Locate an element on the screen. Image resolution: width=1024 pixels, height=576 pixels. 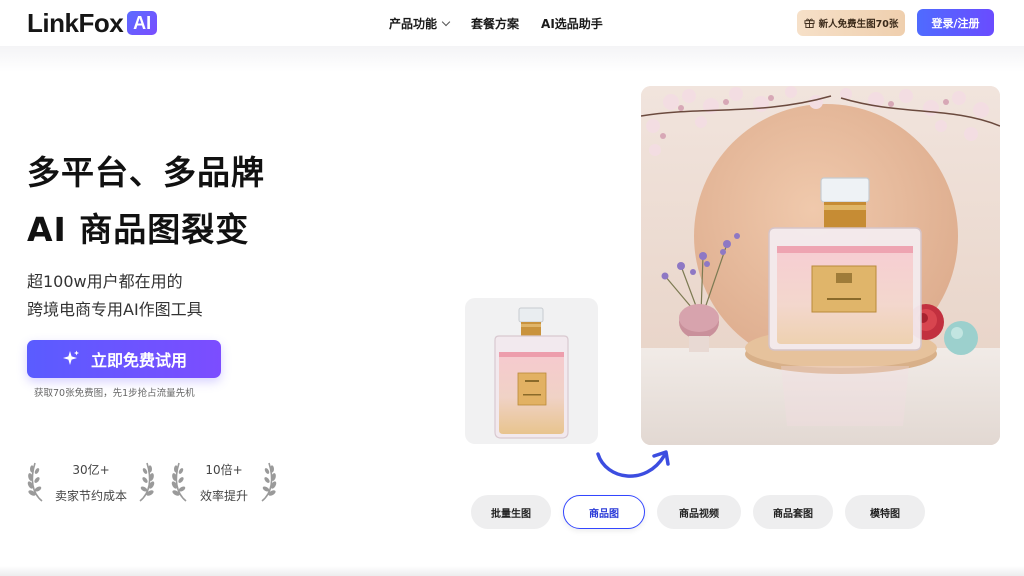
original-product-image is located at coordinates (531, 371).